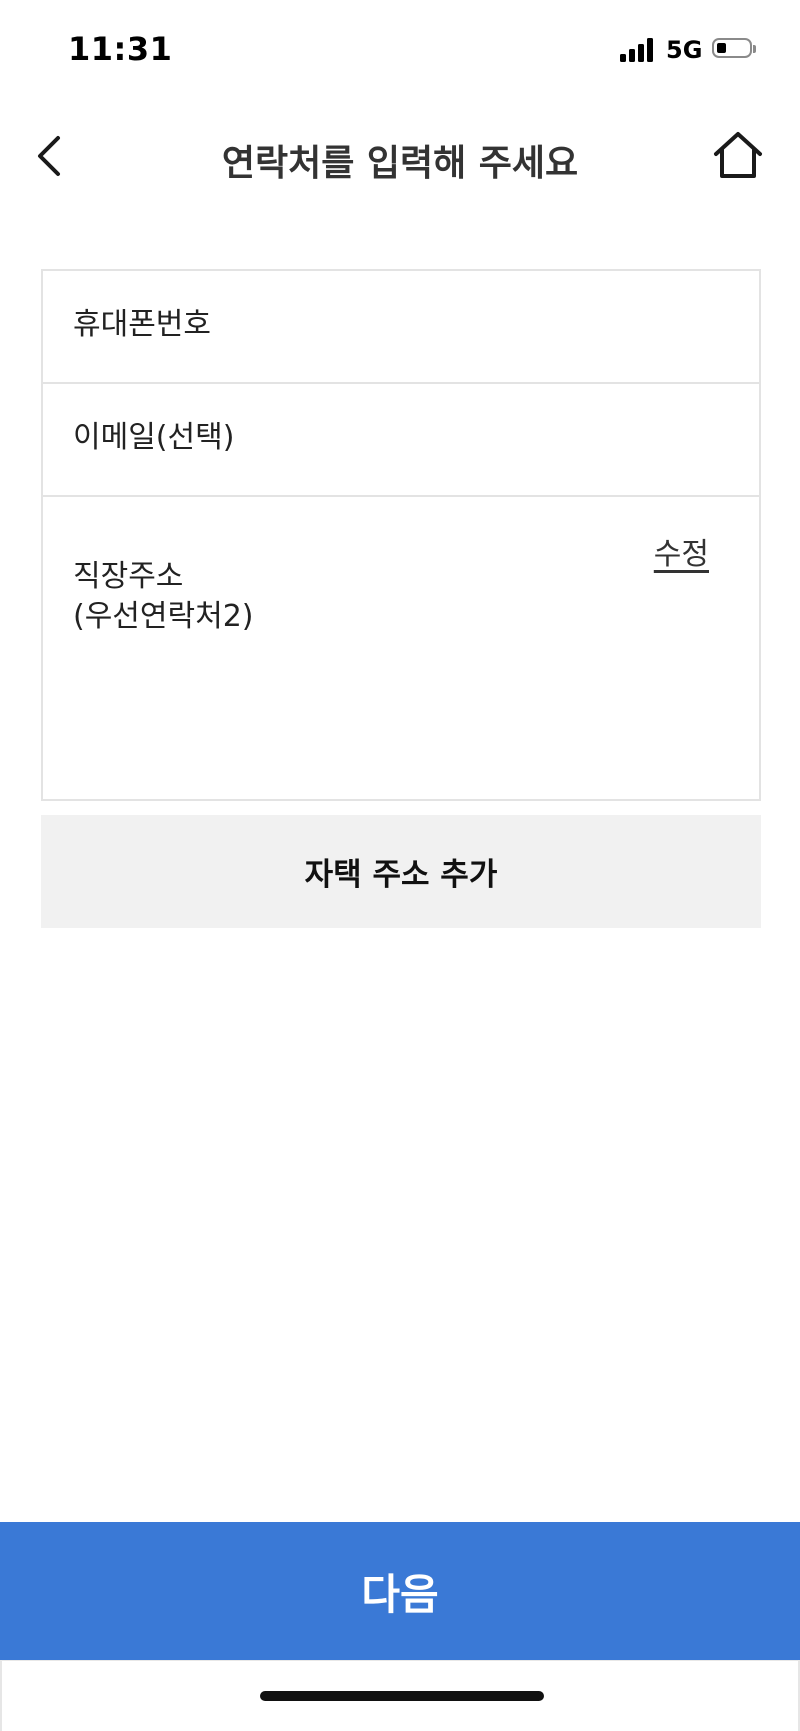 This screenshot has width=800, height=1731. Describe the element at coordinates (401, 440) in the screenshot. I see `email-field-row: 이메일(선택)` at that location.